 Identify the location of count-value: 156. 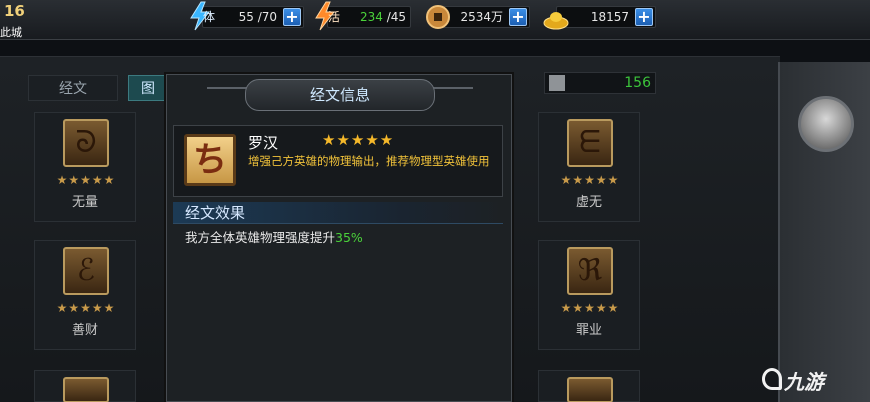
(637, 83).